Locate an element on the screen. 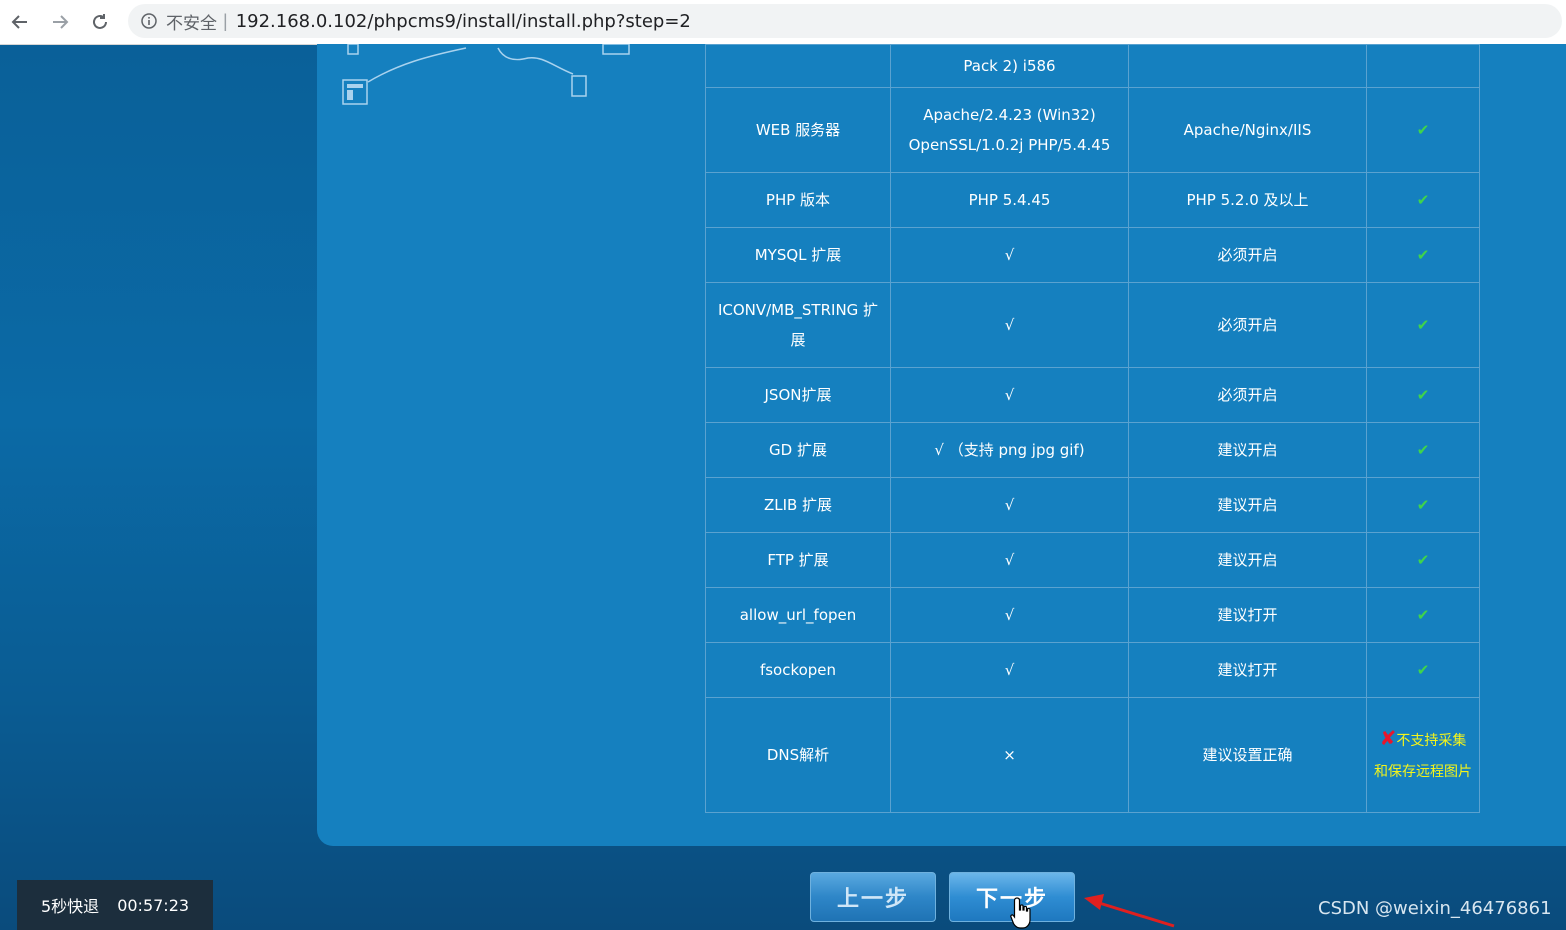 The width and height of the screenshot is (1566, 930). forward-arrow-icon is located at coordinates (61, 22).